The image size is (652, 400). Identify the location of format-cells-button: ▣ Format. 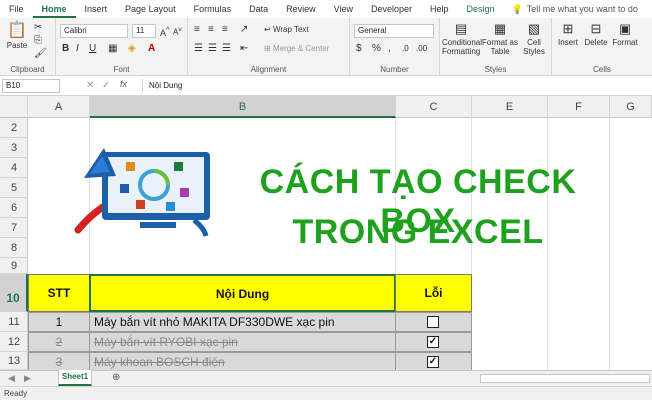
(625, 33).